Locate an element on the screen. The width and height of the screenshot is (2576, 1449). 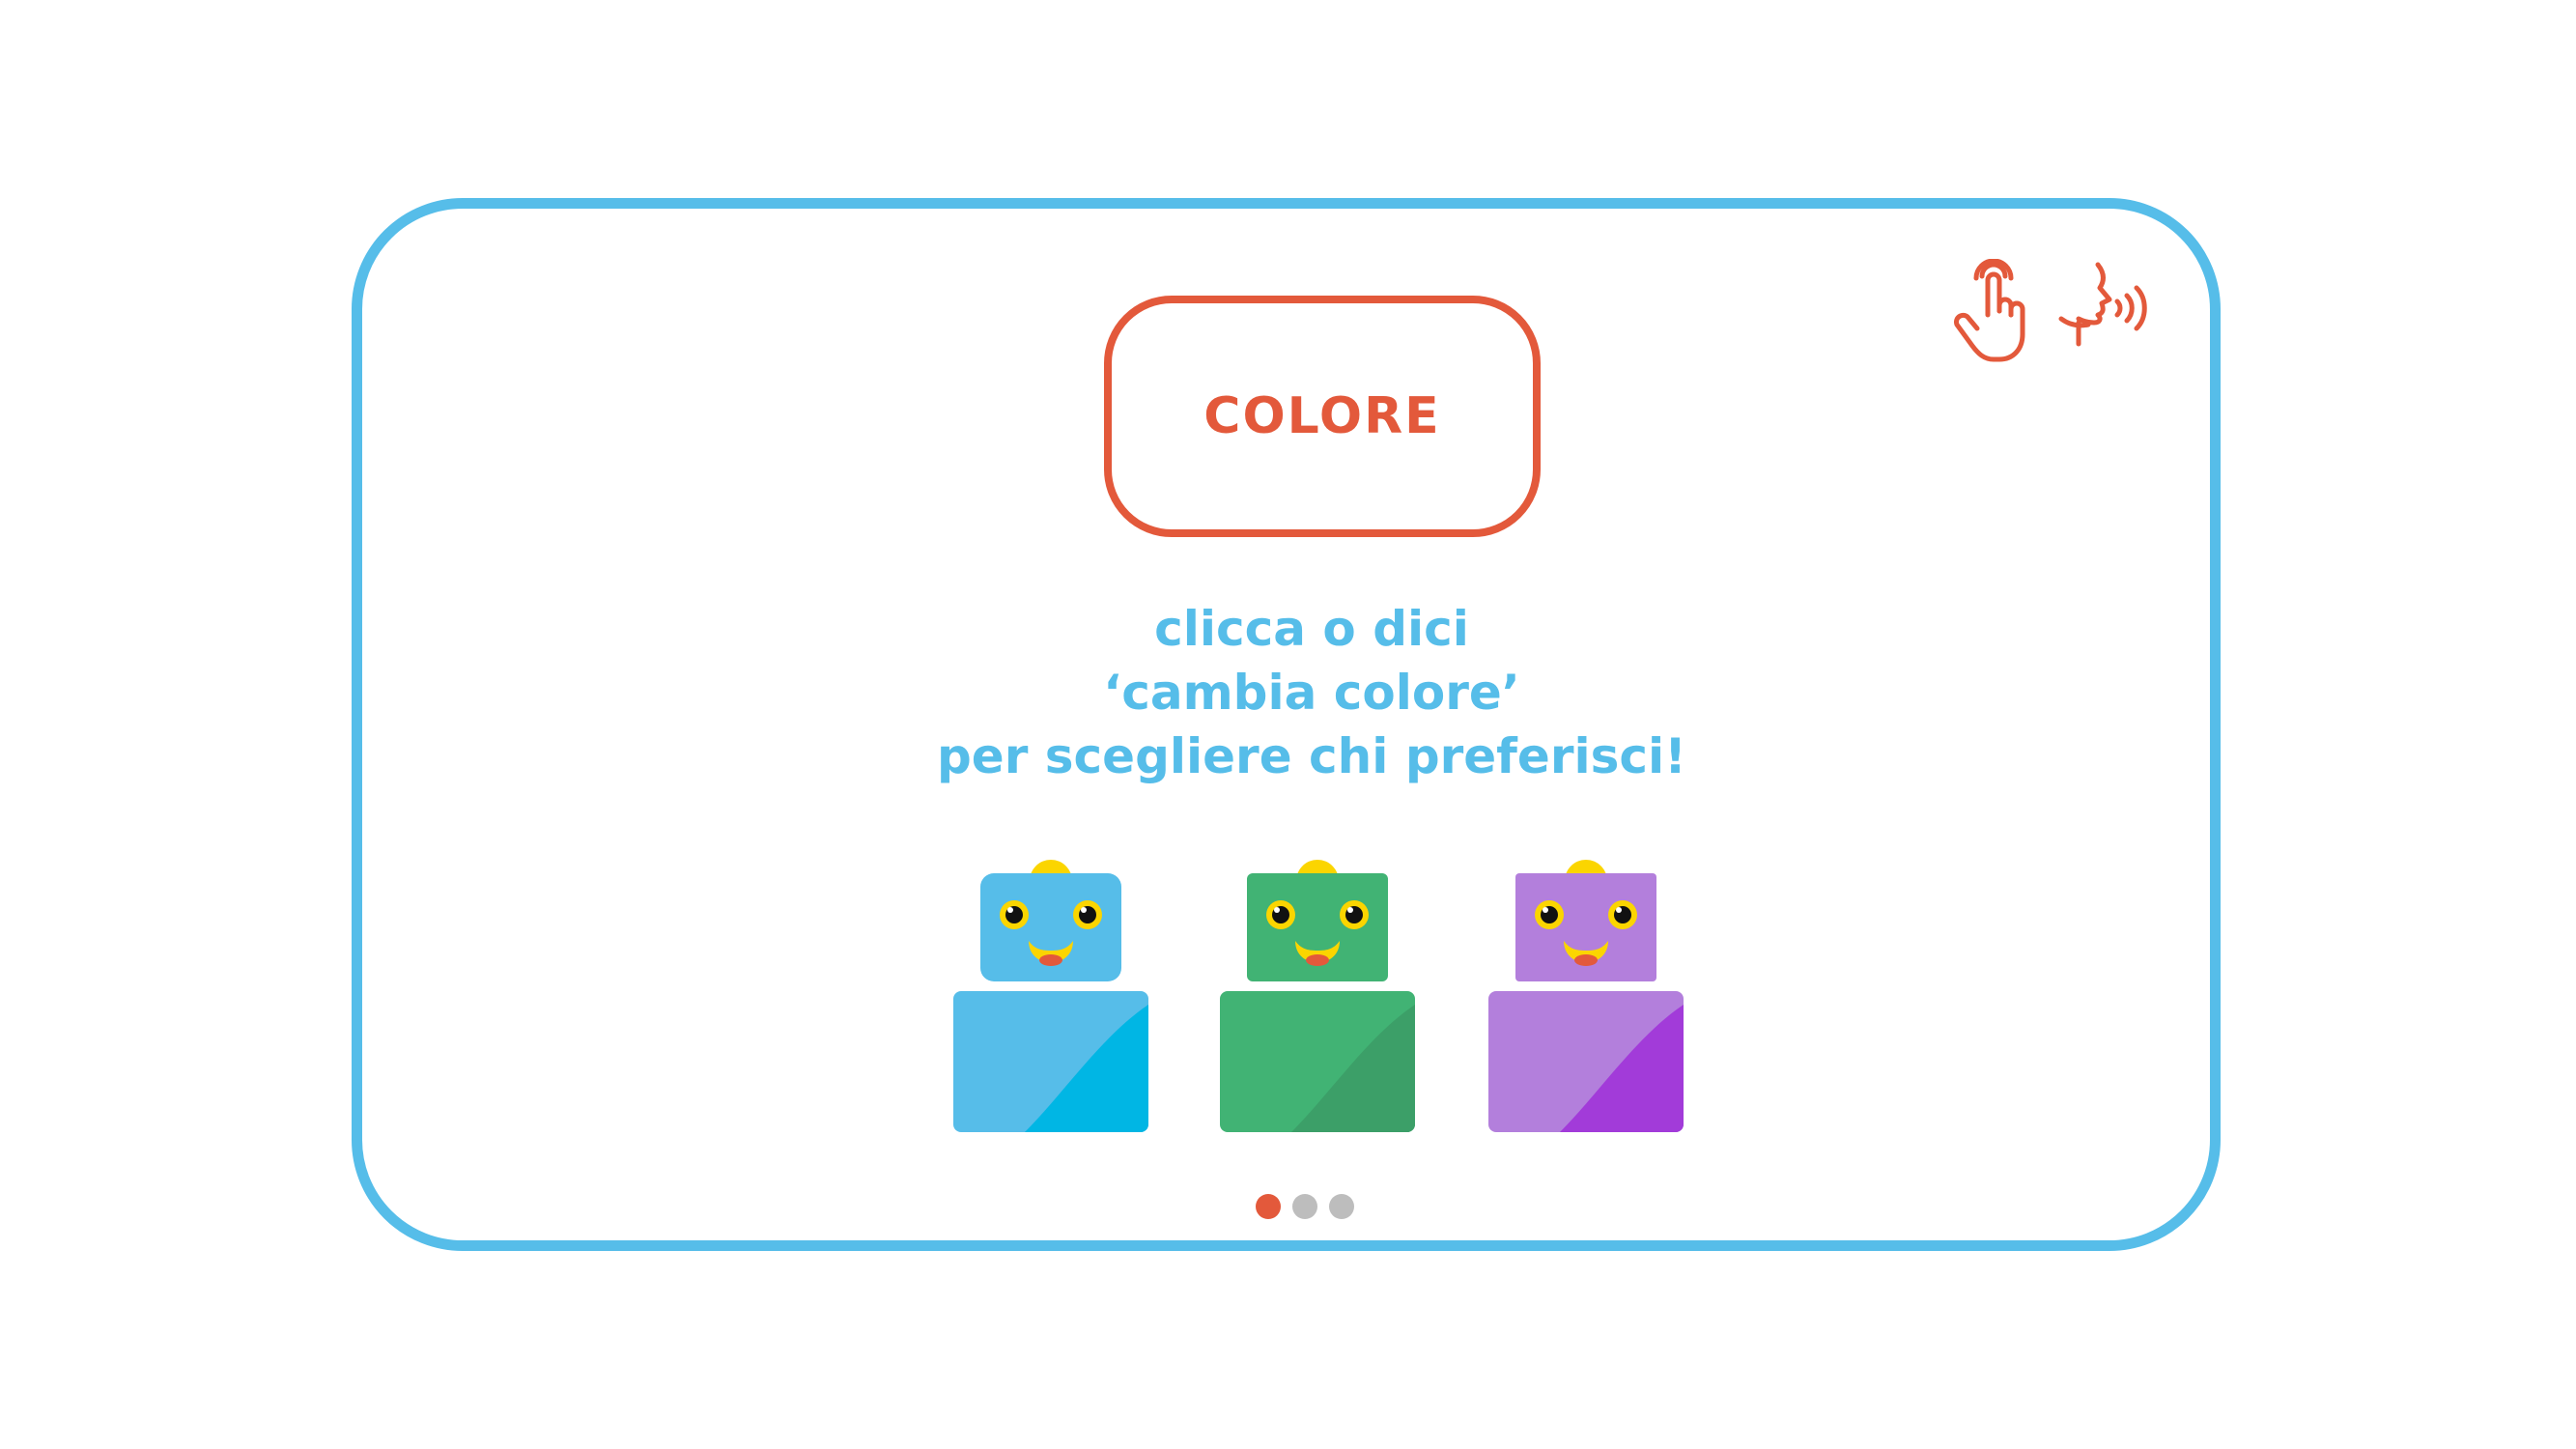
robot-purple is located at coordinates (1585, 1000).